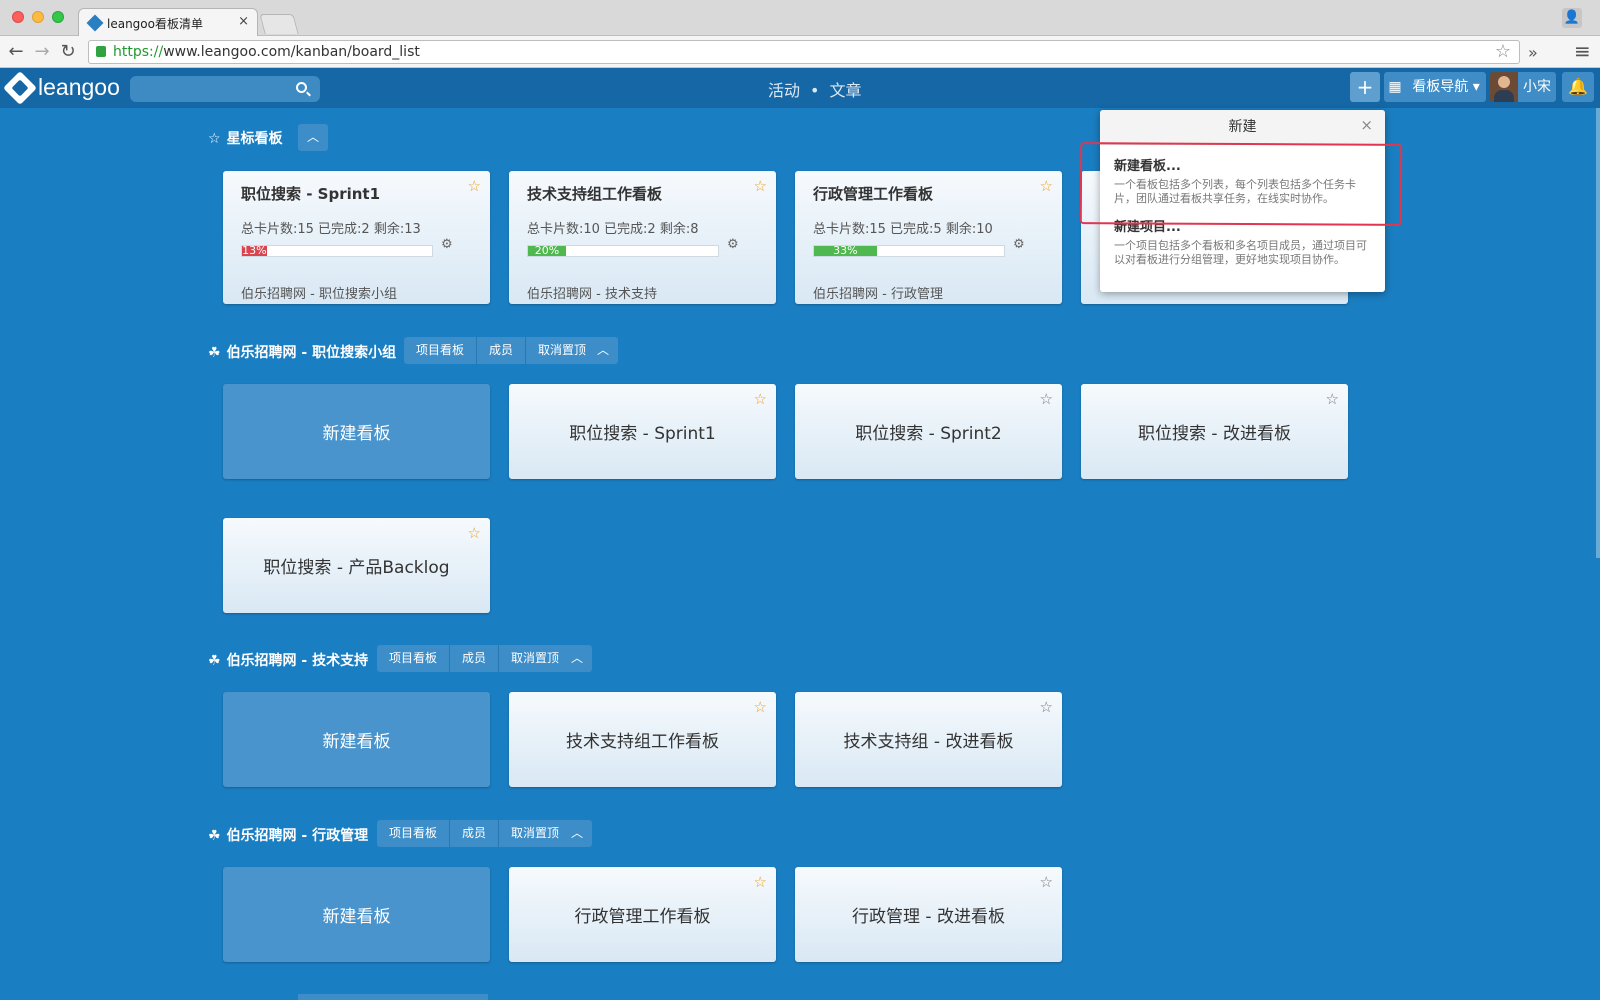 Image resolution: width=1600 pixels, height=1000 pixels. I want to click on search-input, so click(225, 89).